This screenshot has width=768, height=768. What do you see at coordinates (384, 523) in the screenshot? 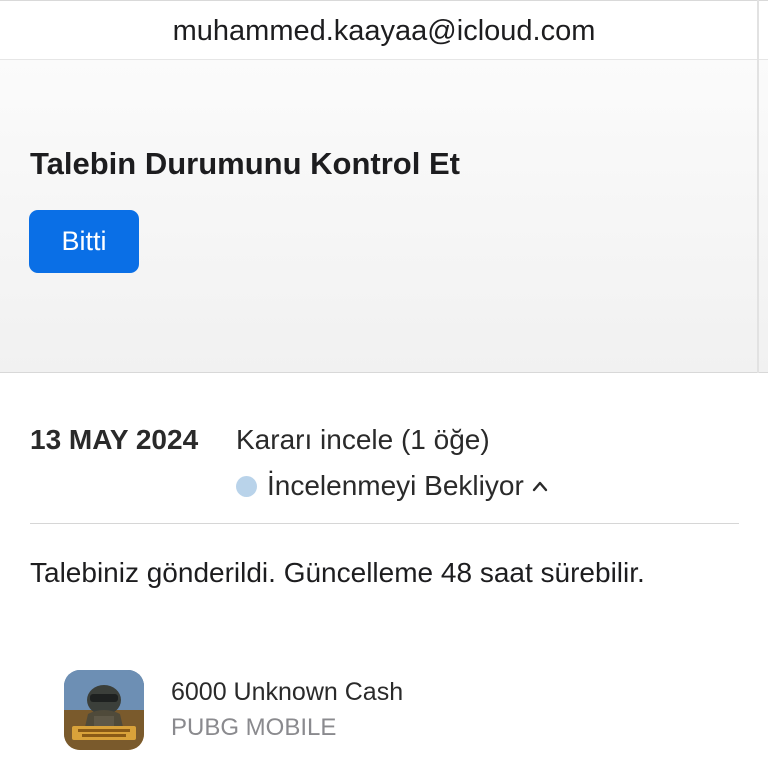
I see `divider` at bounding box center [384, 523].